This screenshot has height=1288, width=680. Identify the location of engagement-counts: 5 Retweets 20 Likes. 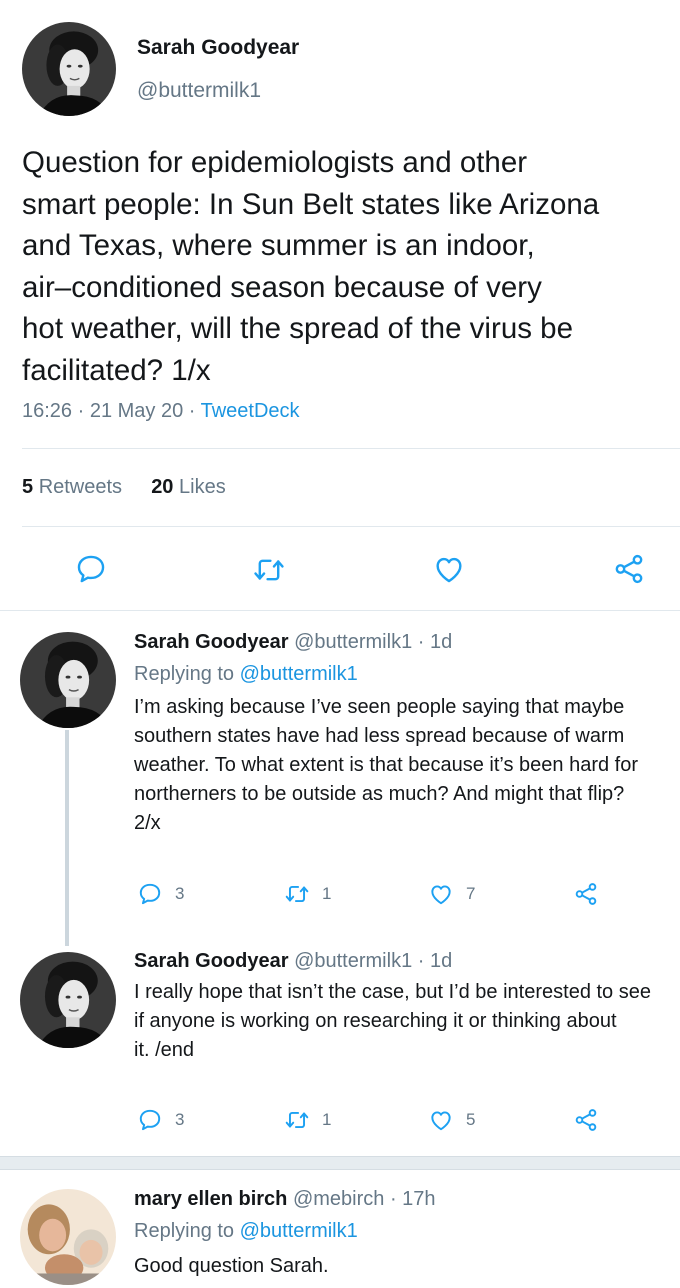
(124, 487).